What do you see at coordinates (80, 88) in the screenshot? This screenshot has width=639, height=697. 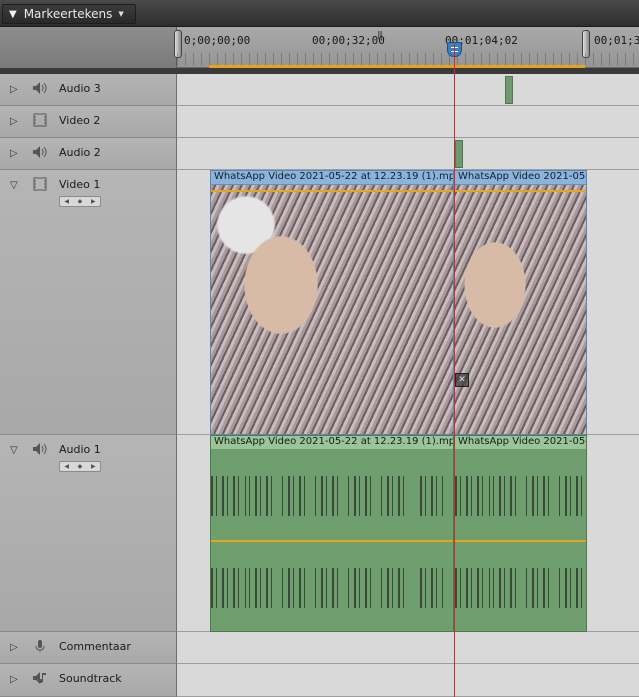 I see `track-name: Audio 3` at bounding box center [80, 88].